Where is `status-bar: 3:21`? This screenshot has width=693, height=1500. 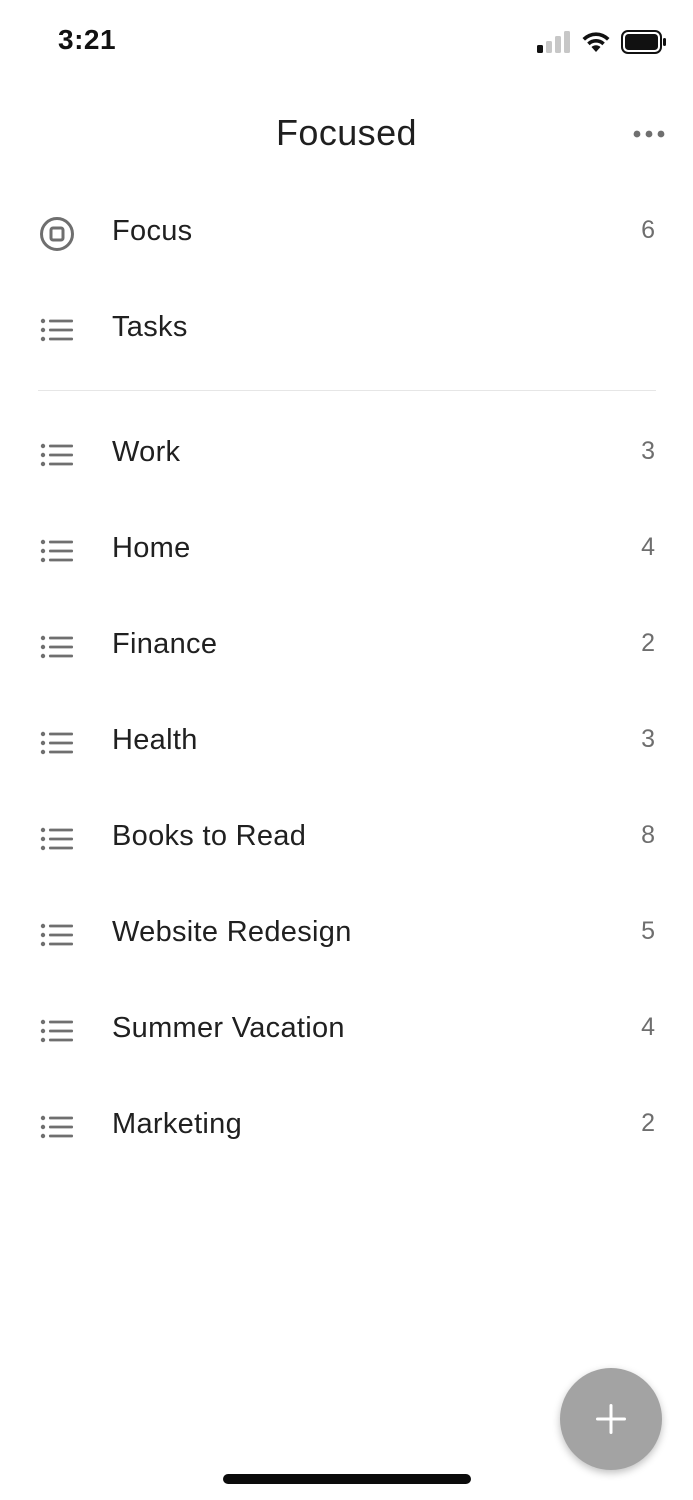 status-bar: 3:21 is located at coordinates (346, 43).